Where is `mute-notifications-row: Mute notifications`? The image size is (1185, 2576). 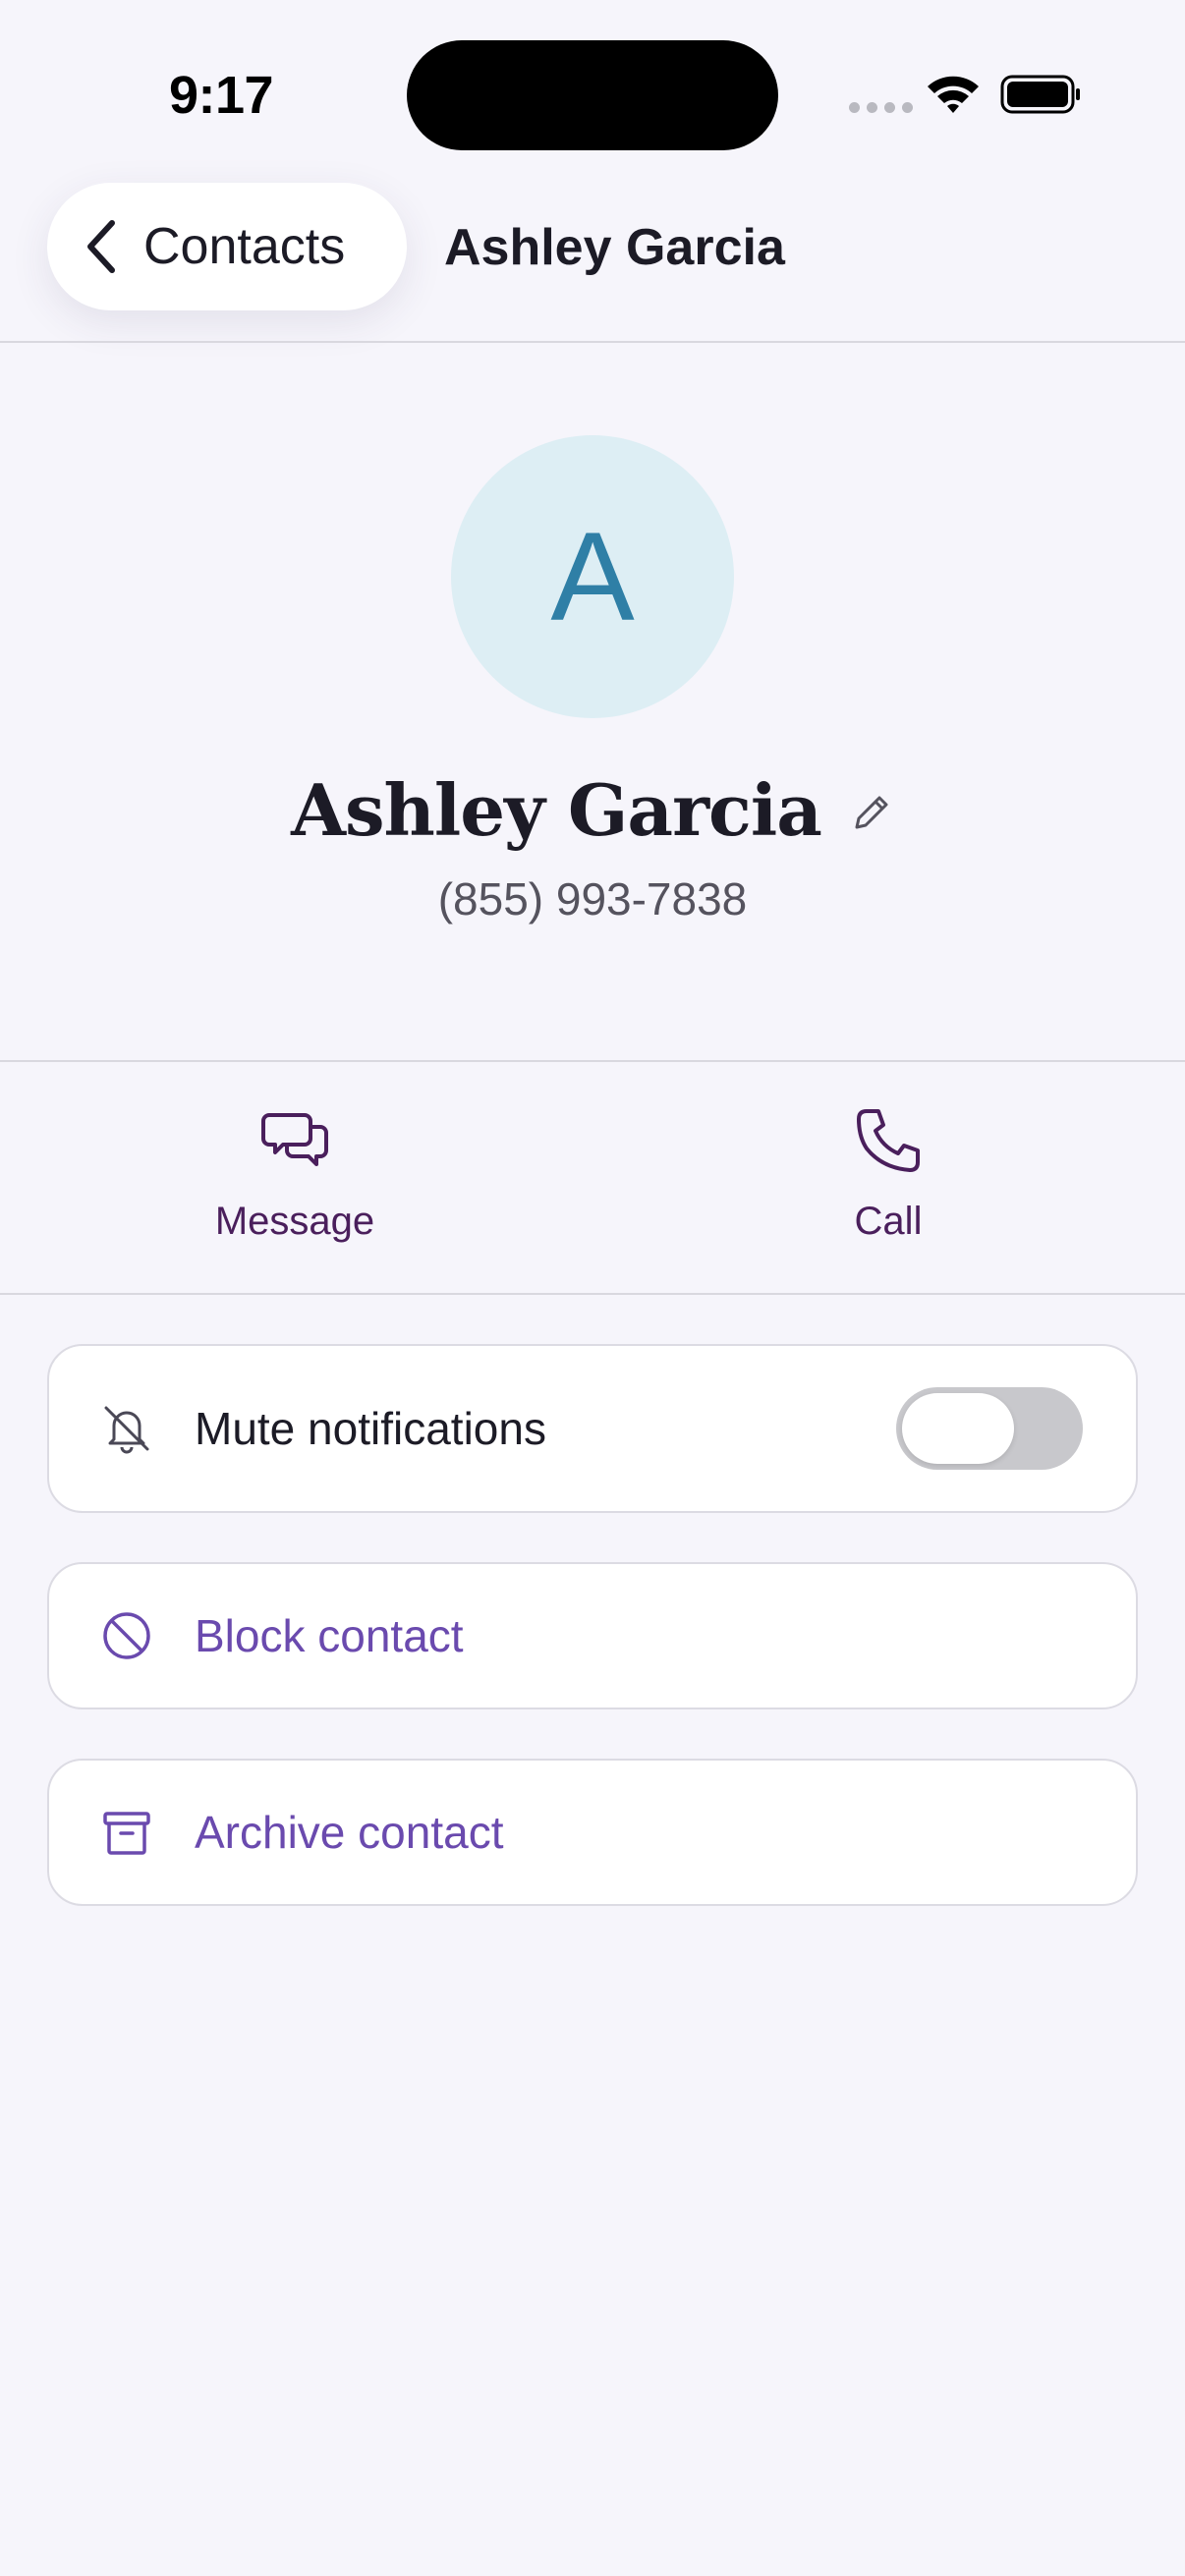
mute-notifications-row: Mute notifications is located at coordinates (592, 1428).